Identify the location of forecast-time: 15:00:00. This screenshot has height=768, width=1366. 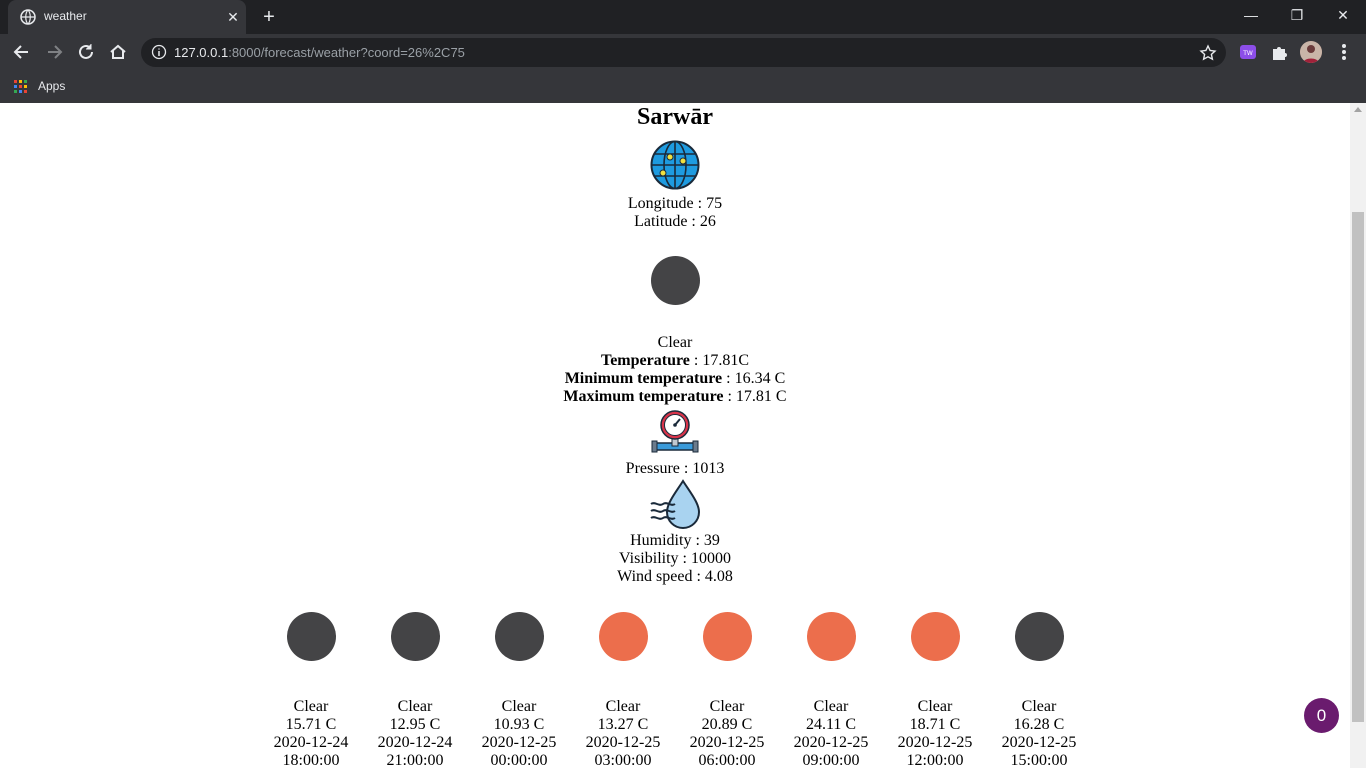
(1039, 760).